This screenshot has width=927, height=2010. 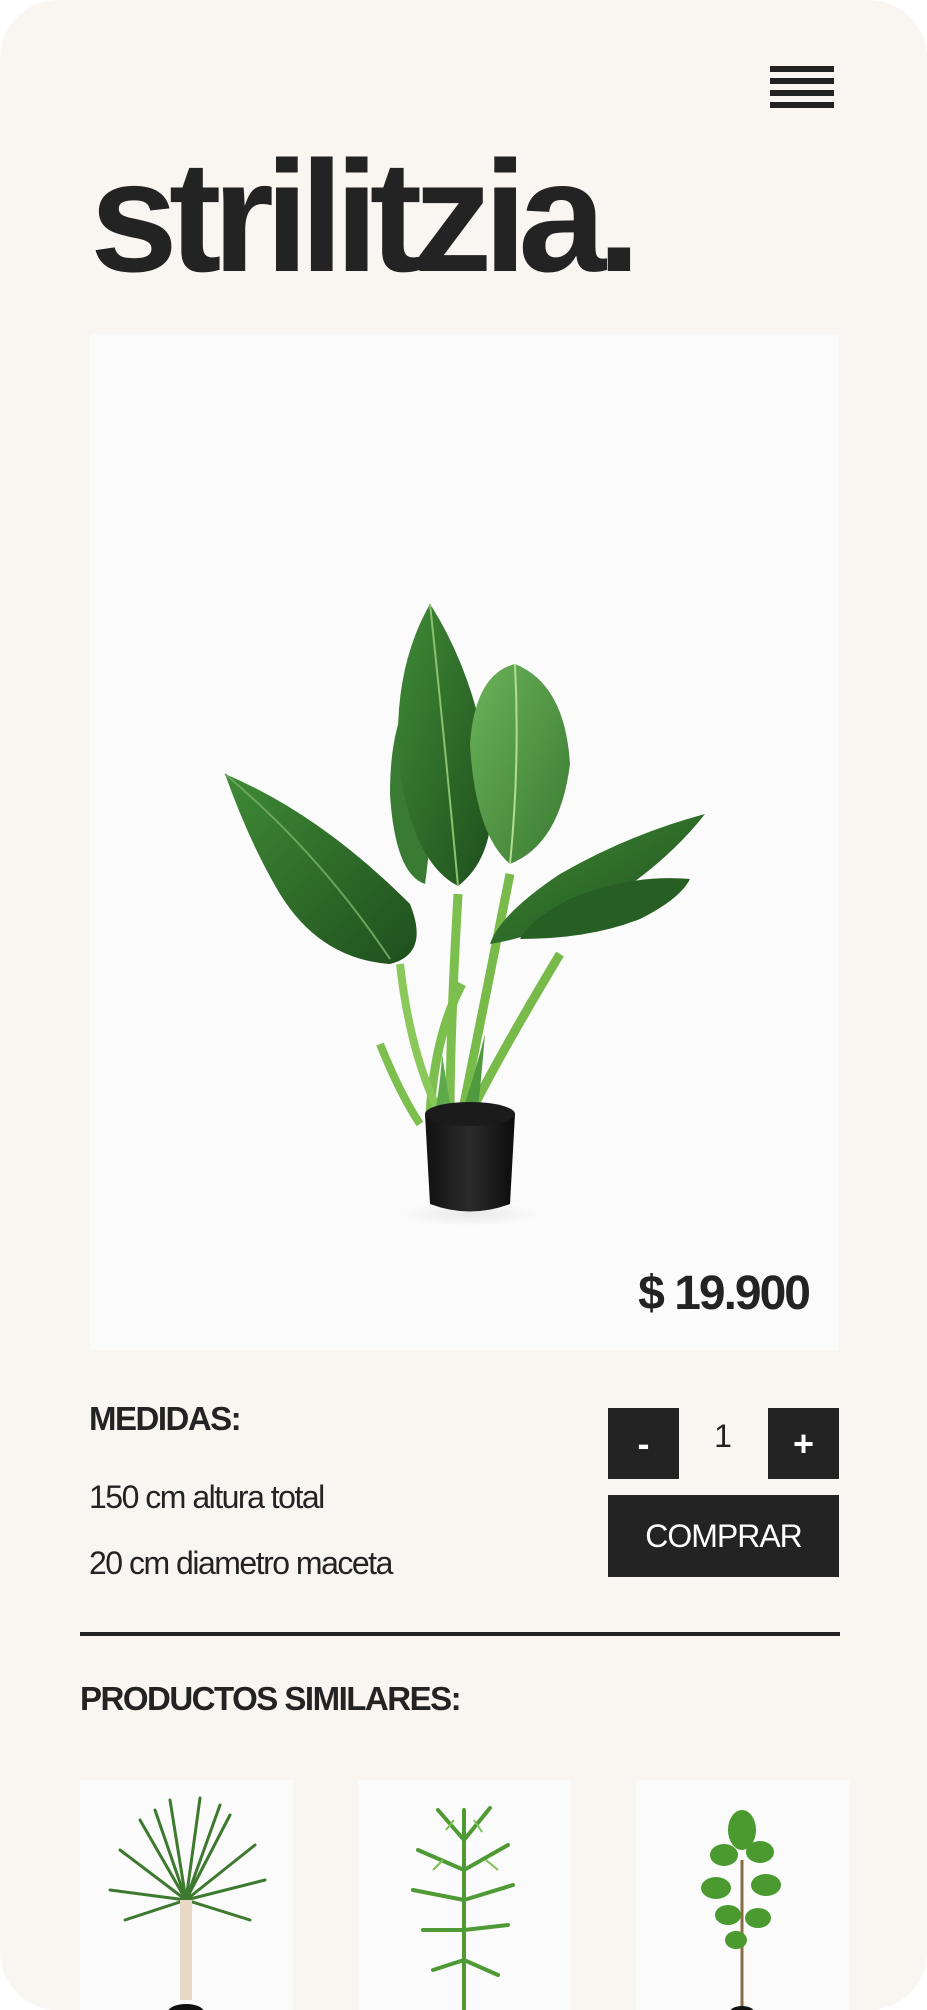 What do you see at coordinates (802, 87) in the screenshot?
I see `hamburger-menu-icon` at bounding box center [802, 87].